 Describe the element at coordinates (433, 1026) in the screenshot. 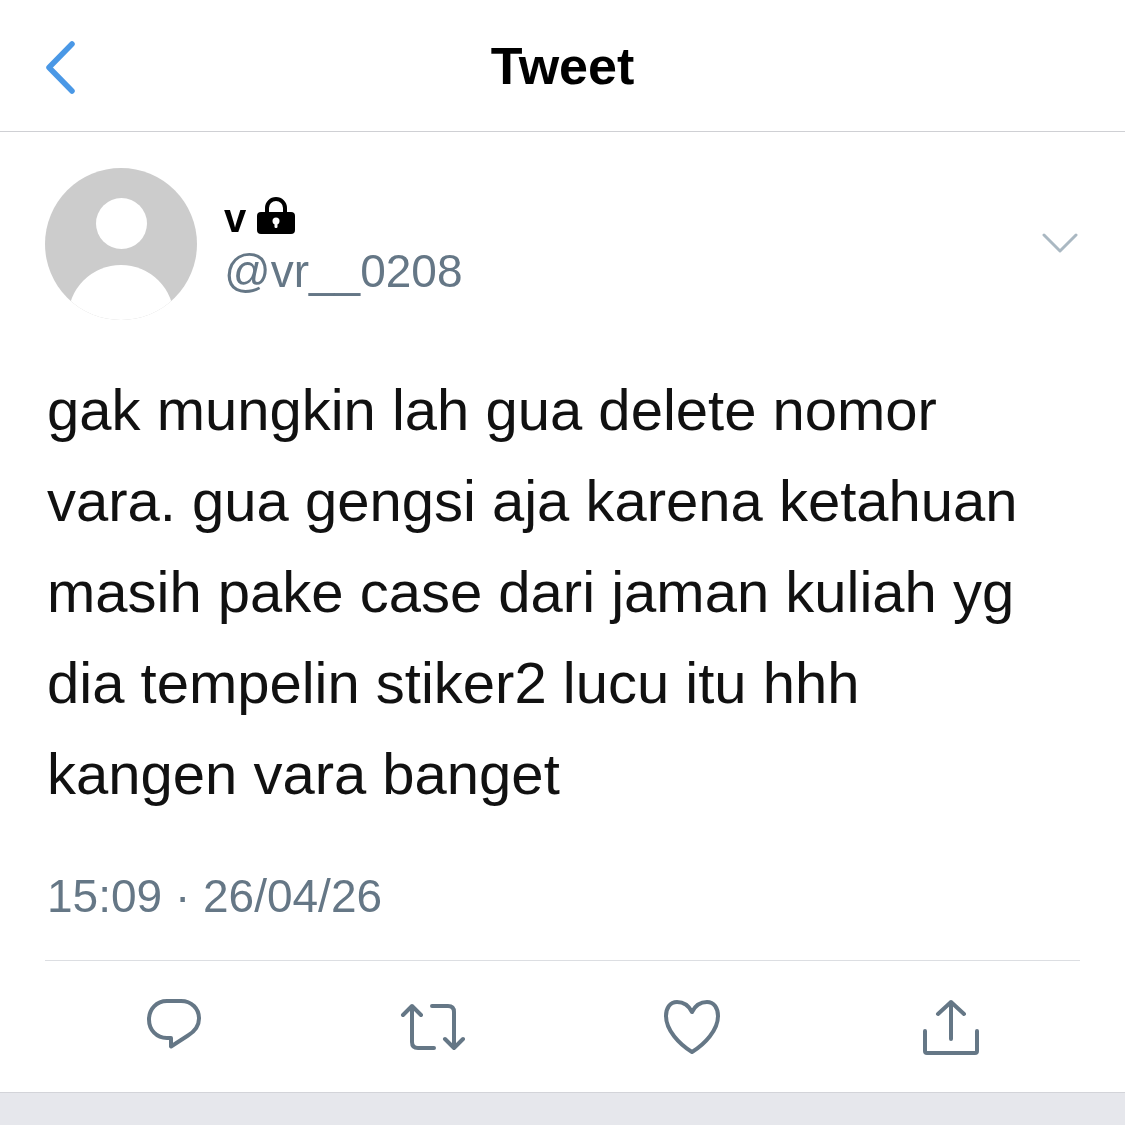

I see `cycle-arrows-icon` at that location.